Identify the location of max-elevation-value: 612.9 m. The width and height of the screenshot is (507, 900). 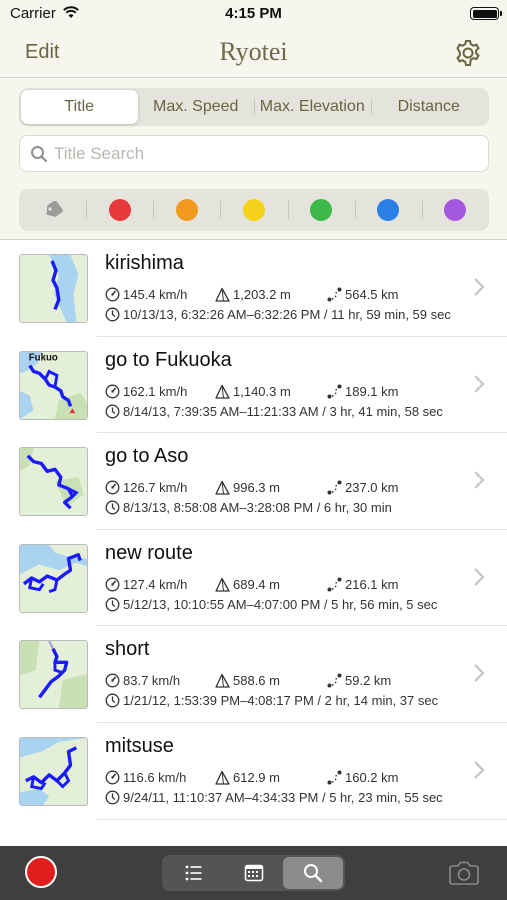
(256, 777).